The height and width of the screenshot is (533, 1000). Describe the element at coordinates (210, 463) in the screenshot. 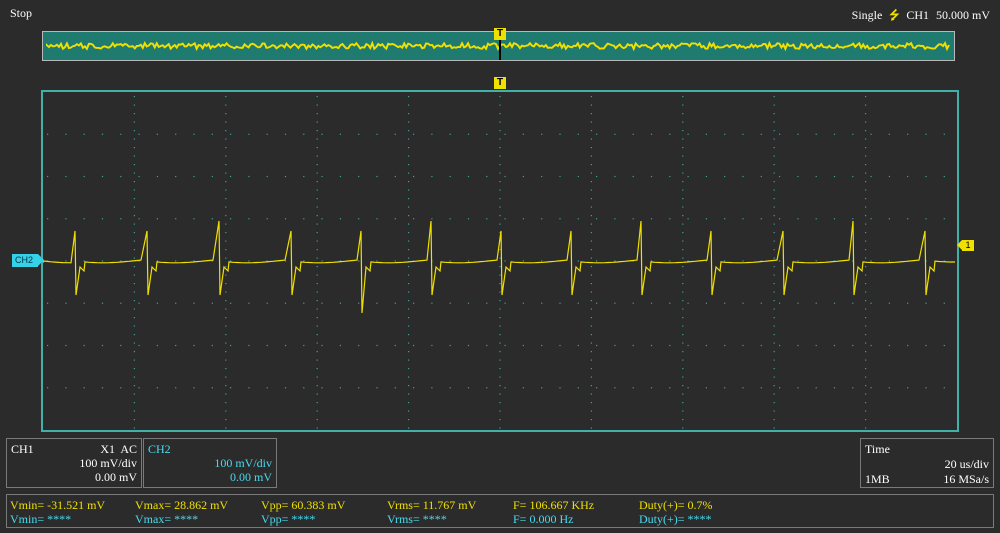

I see `ch2-info-panel: CH2 100 mV/div 0.00 mV` at that location.